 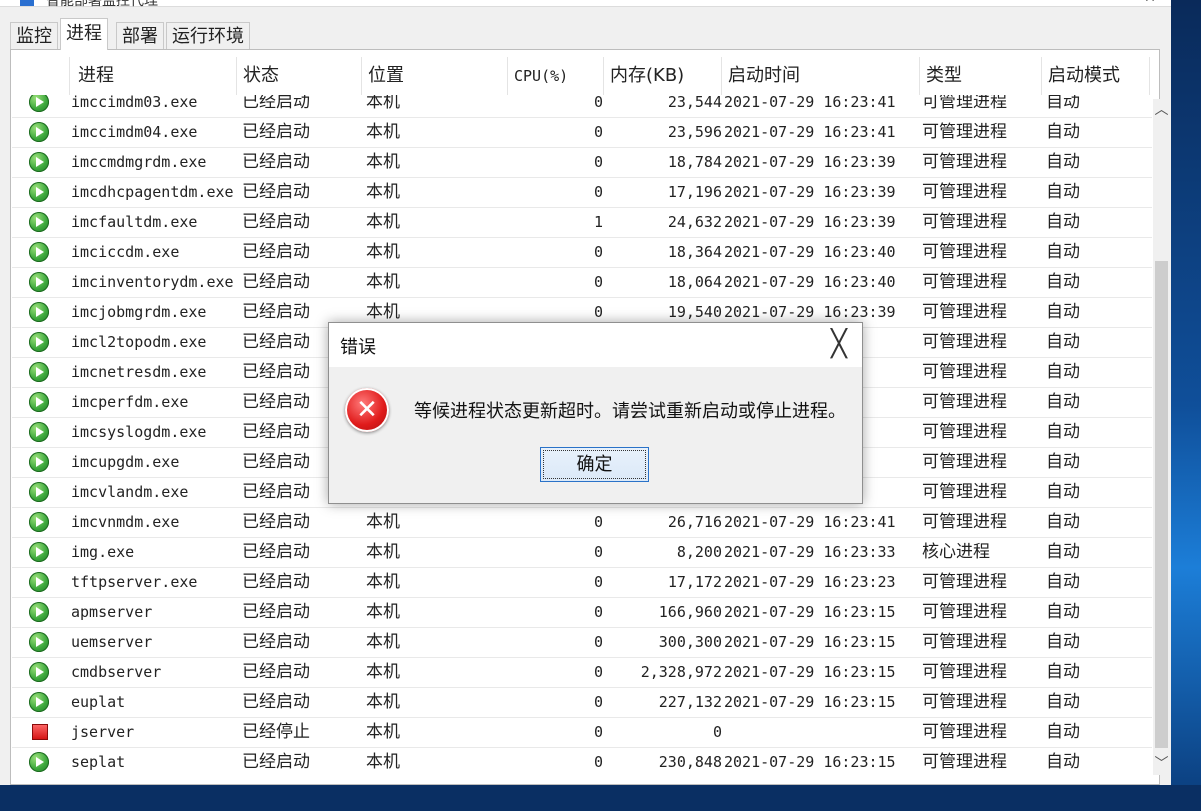 I want to click on process-name: imcnetresdm.exe, so click(x=139, y=372).